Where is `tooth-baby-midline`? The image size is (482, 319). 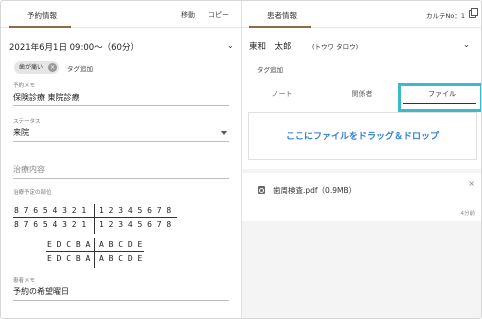
tooth-baby-midline is located at coordinates (94, 253).